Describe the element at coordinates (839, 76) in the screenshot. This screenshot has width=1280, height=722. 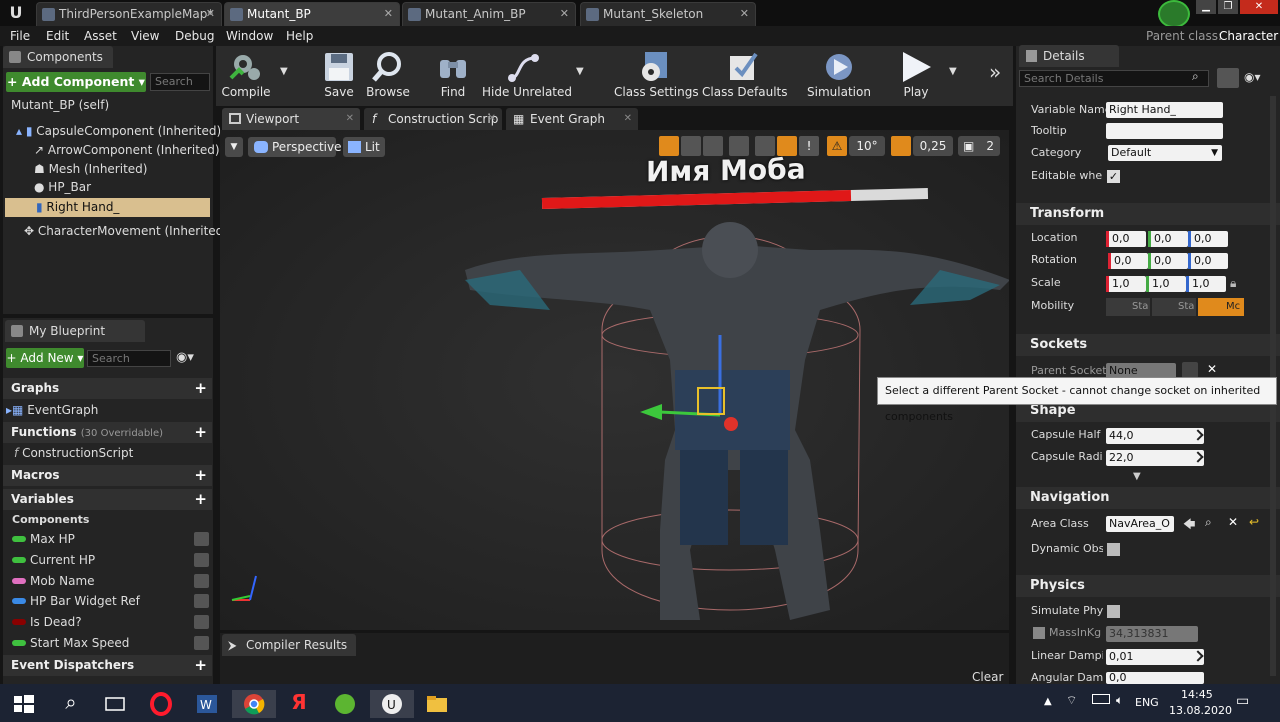
I see `simulation-button: Simulation` at that location.